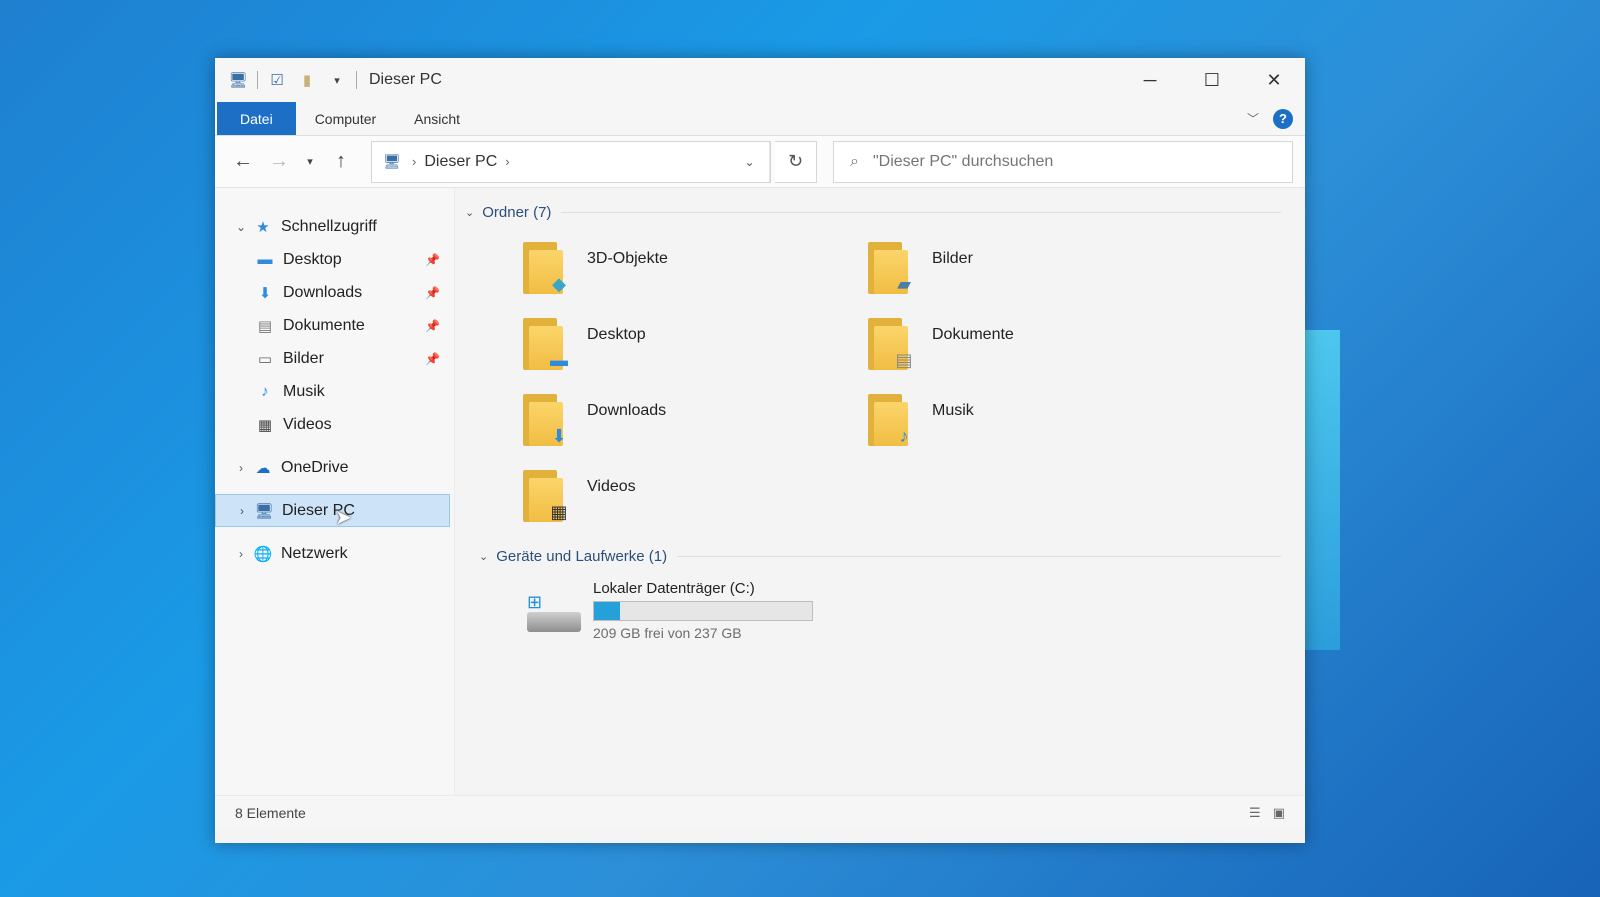  I want to click on download-icon: ⬇, so click(559, 435).